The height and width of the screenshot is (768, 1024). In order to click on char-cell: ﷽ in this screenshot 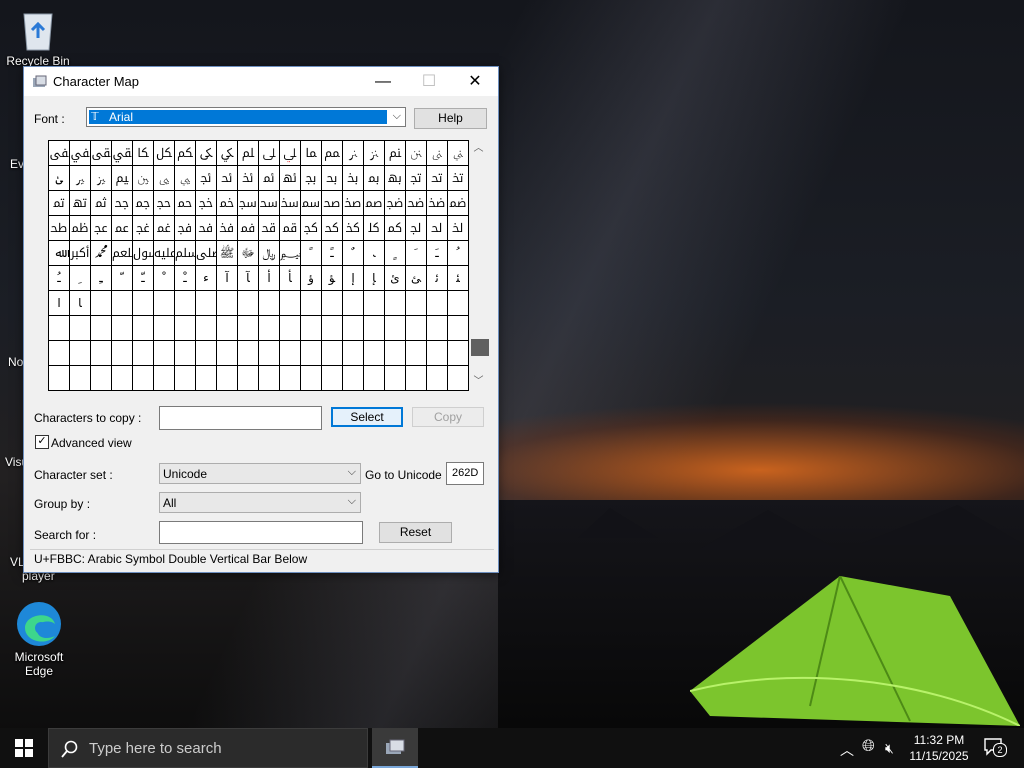, I will do `click(290, 253)`.